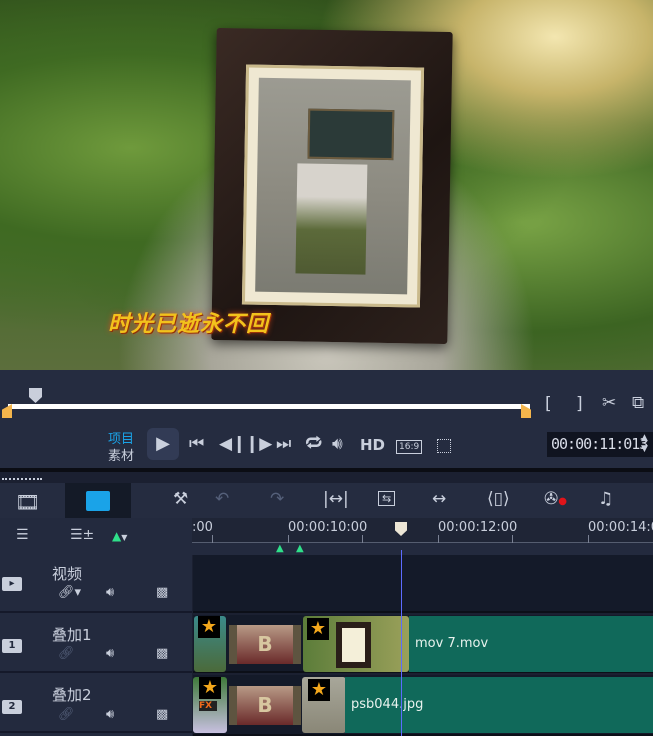 This screenshot has height=736, width=653. I want to click on overlay-track-icon: 2, so click(12, 707).